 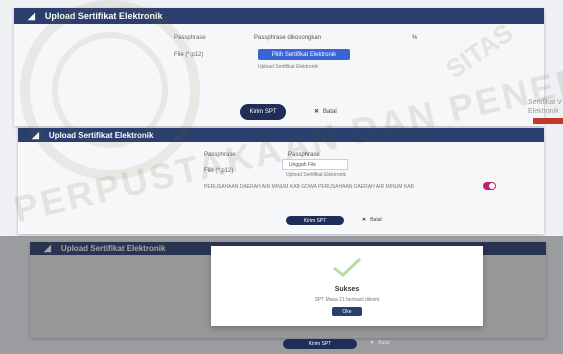 I want to click on passphrase-input: Passphrase, so click(x=304, y=155).